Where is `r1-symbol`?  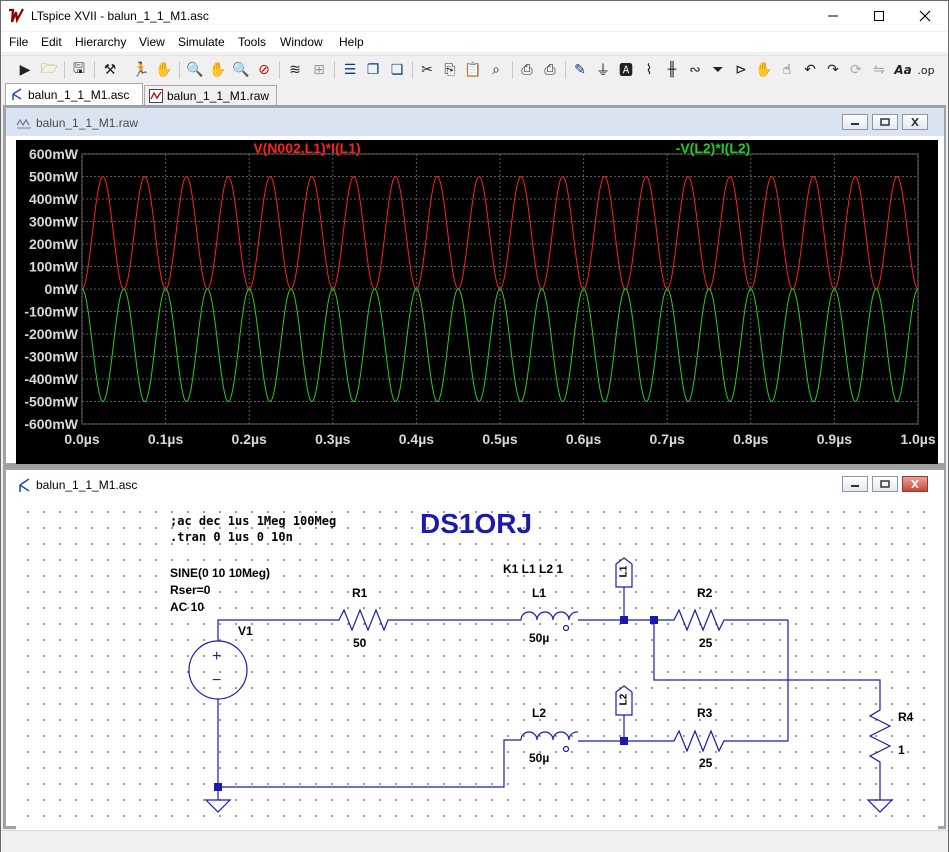 r1-symbol is located at coordinates (363, 620).